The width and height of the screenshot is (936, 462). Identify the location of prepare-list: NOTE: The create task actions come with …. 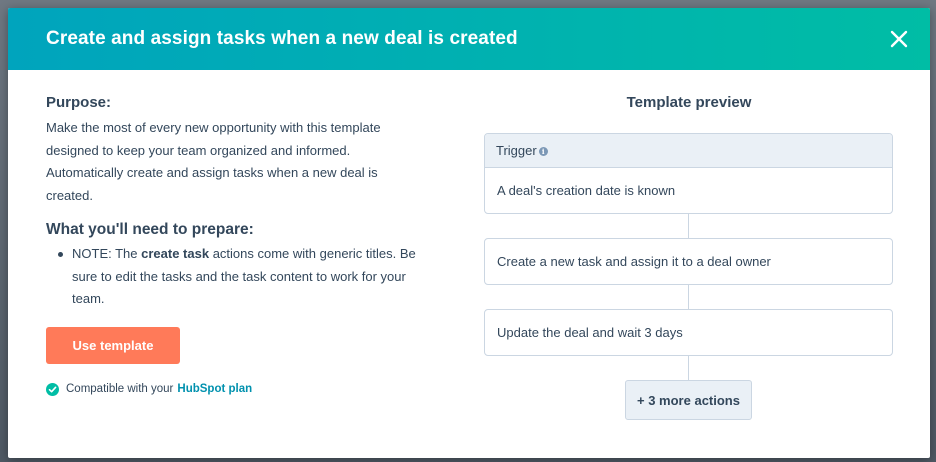
(246, 277).